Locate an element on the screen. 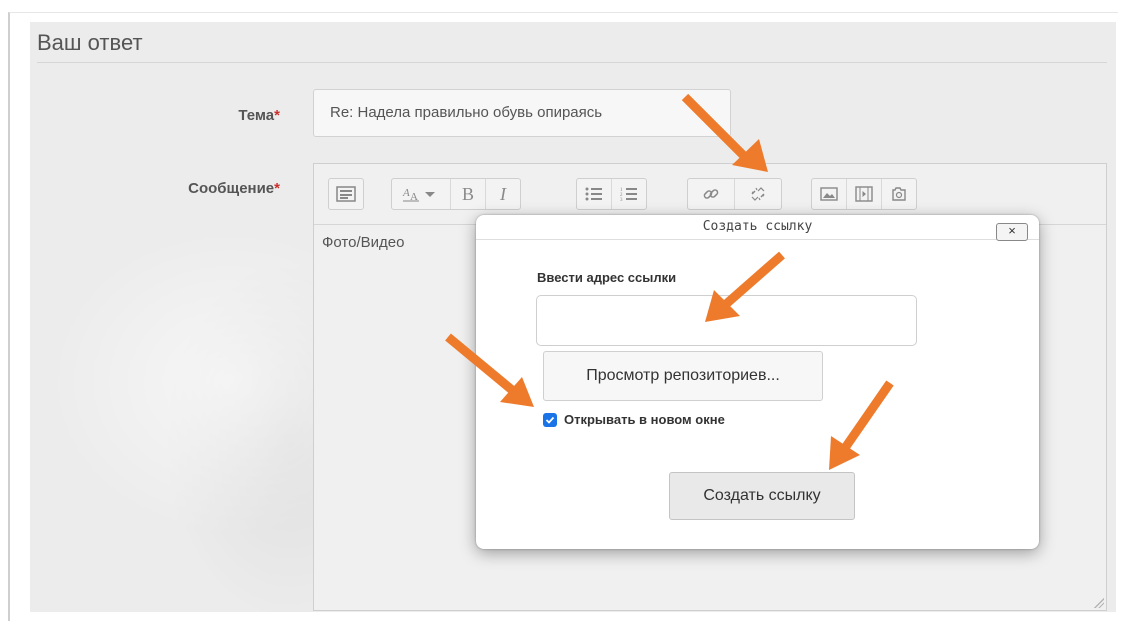 This screenshot has width=1122, height=627. subject-label: Тема is located at coordinates (256, 115).